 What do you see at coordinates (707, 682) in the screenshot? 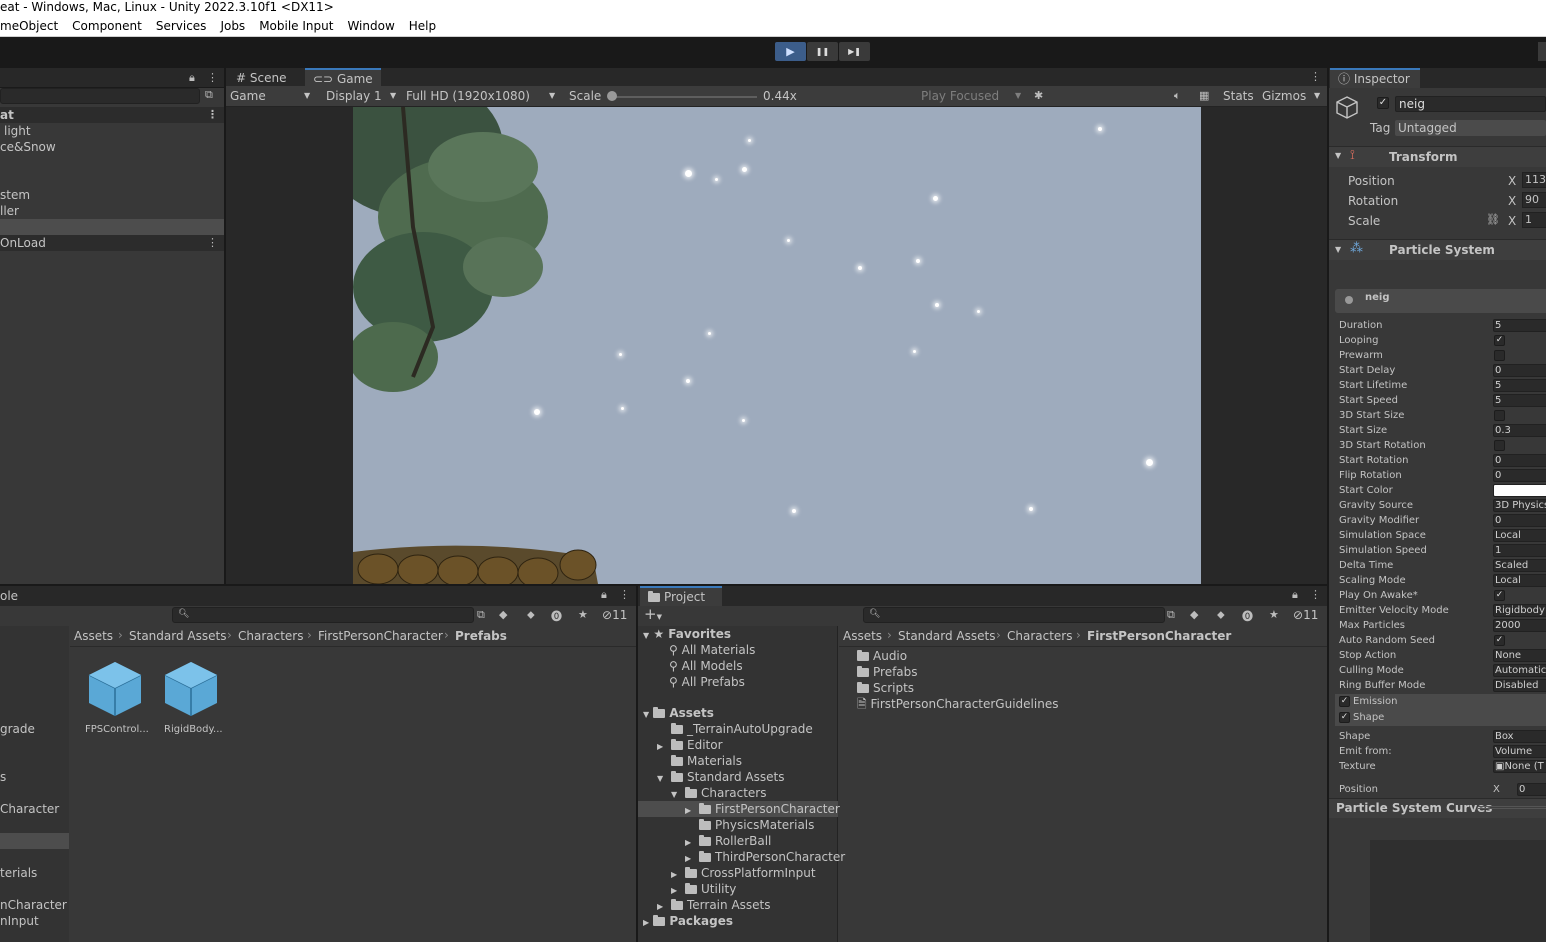
I see `favorite-item: ⚲ All Prefabs` at bounding box center [707, 682].